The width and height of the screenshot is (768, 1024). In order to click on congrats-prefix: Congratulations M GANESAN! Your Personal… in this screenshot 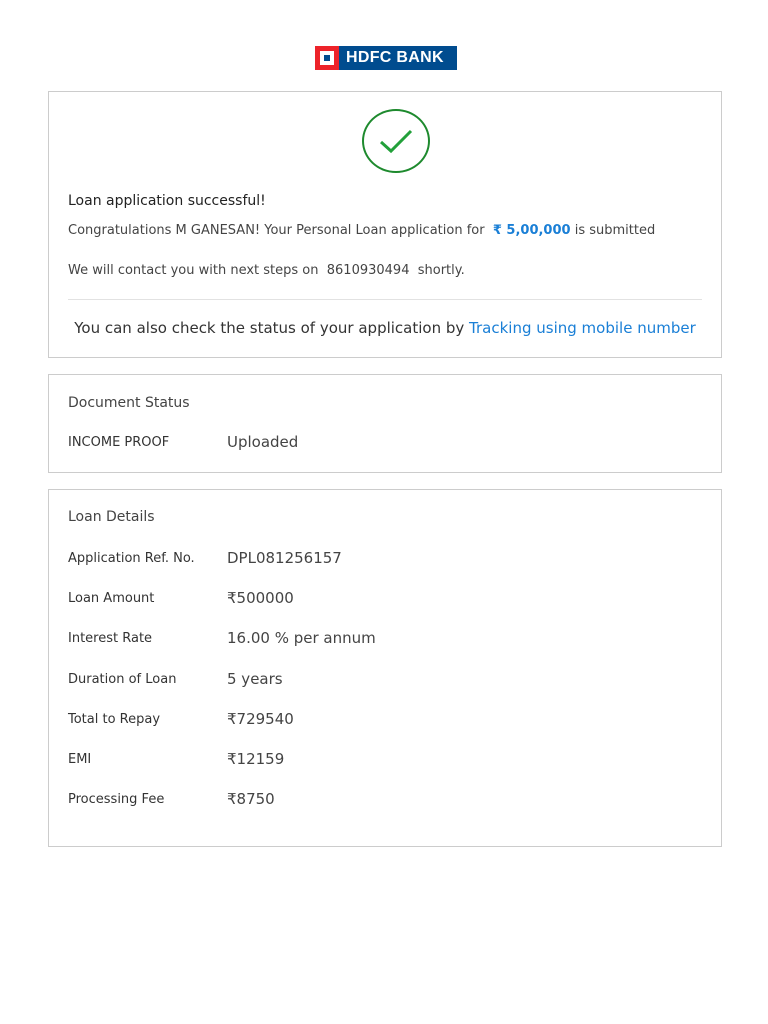, I will do `click(276, 230)`.